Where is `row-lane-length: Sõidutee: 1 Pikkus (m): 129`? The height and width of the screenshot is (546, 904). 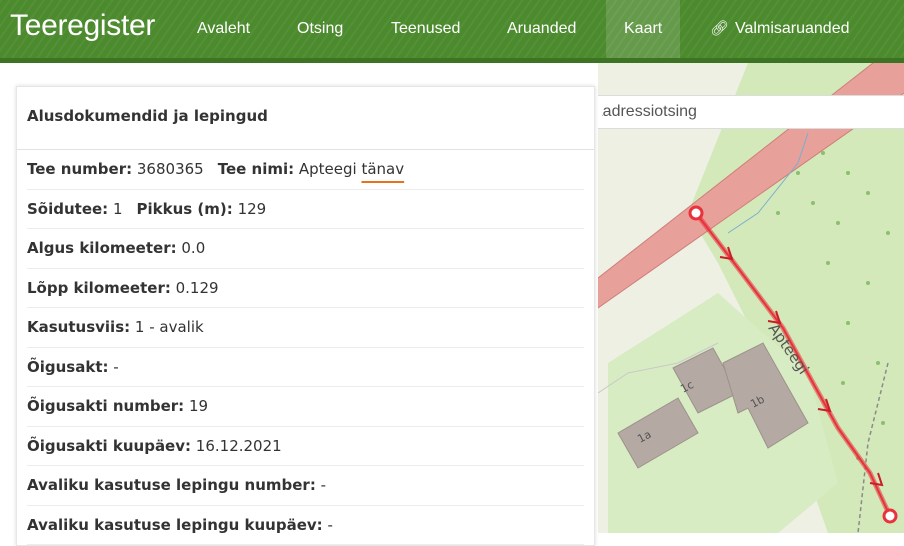
row-lane-length: Sõidutee: 1 Pikkus (m): 129 is located at coordinates (305, 209).